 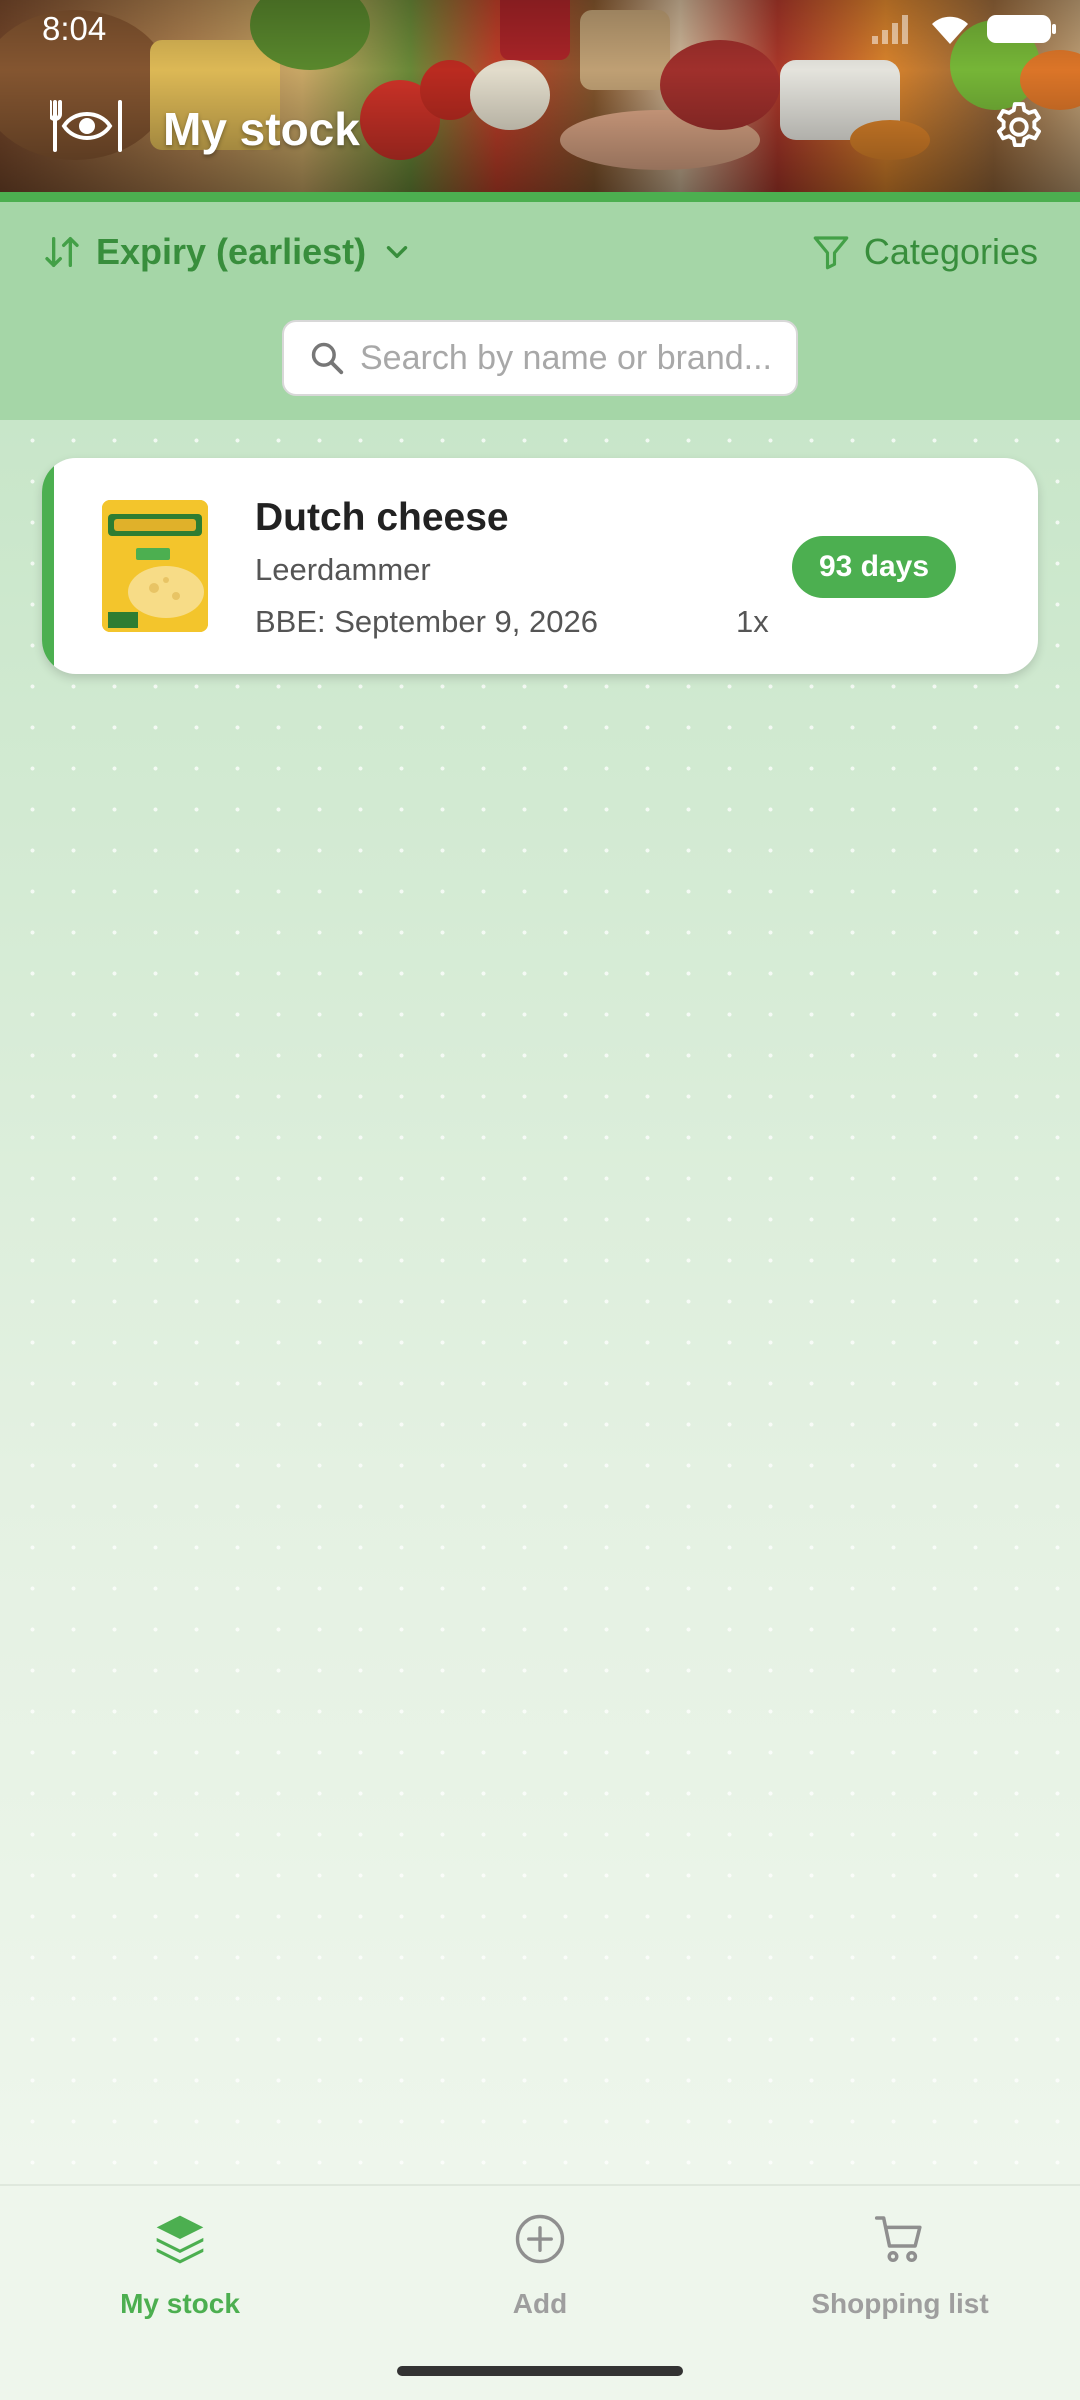 I want to click on fork-eye-knife-icon, so click(x=86, y=128).